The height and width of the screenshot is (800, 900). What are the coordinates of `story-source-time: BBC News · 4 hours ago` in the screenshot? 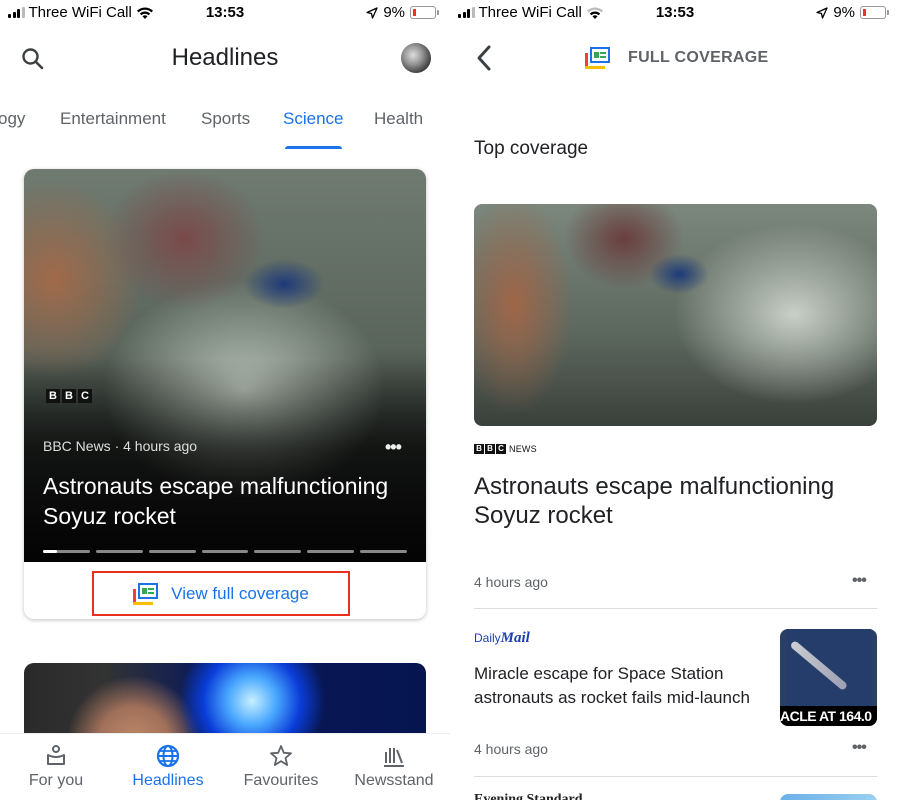 It's located at (120, 446).